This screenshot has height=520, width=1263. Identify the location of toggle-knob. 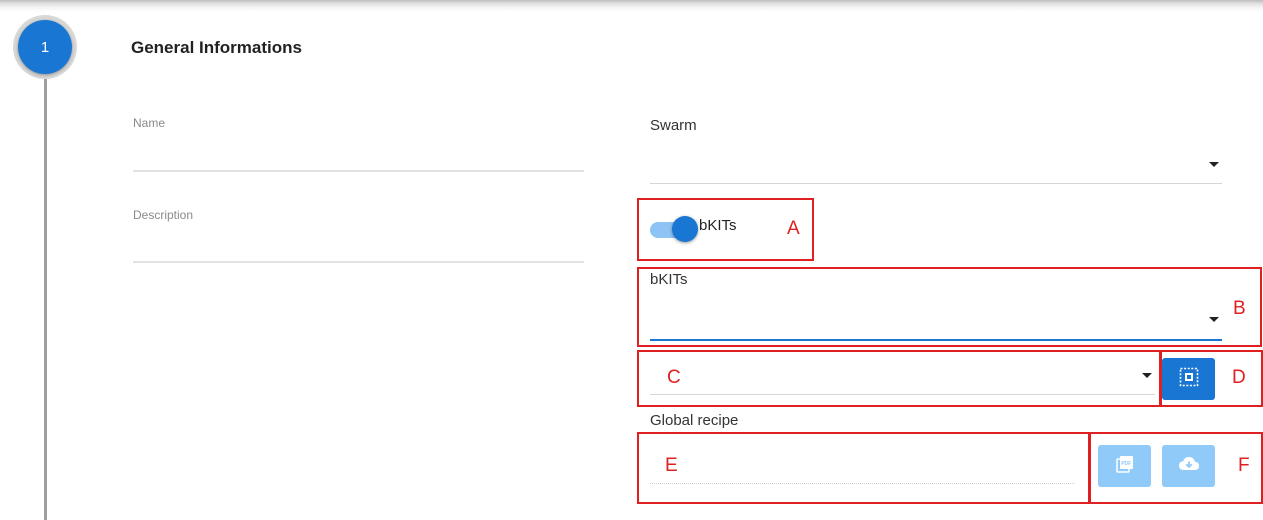
(685, 229).